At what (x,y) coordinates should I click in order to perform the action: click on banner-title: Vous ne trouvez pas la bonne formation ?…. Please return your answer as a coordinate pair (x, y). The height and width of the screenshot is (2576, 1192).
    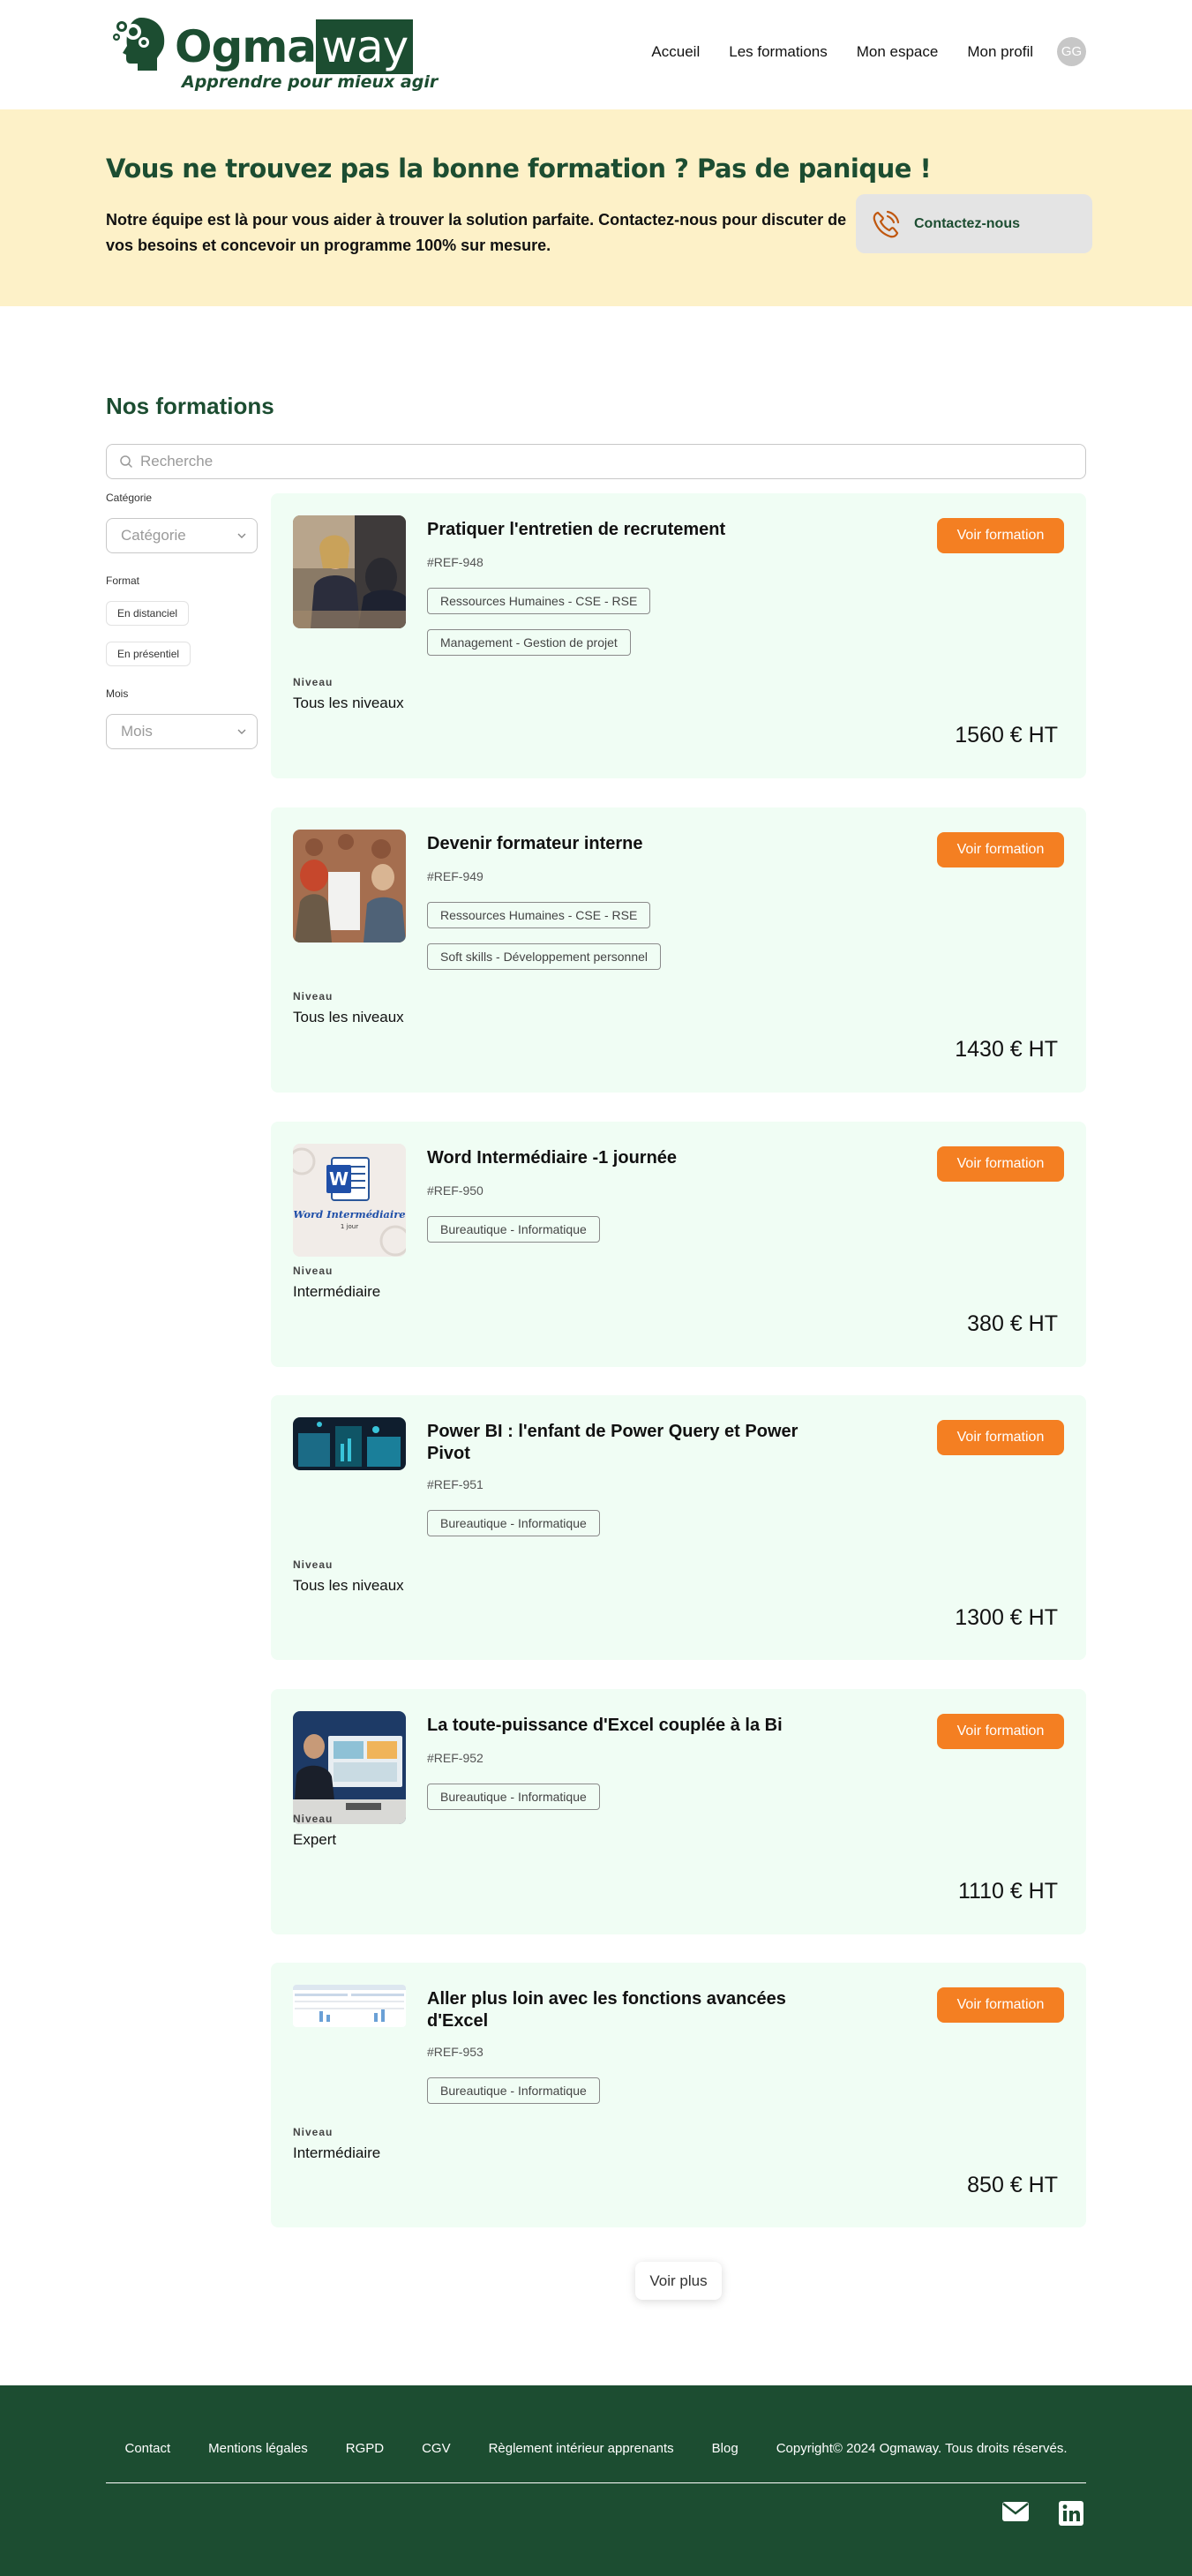
    Looking at the image, I should click on (519, 169).